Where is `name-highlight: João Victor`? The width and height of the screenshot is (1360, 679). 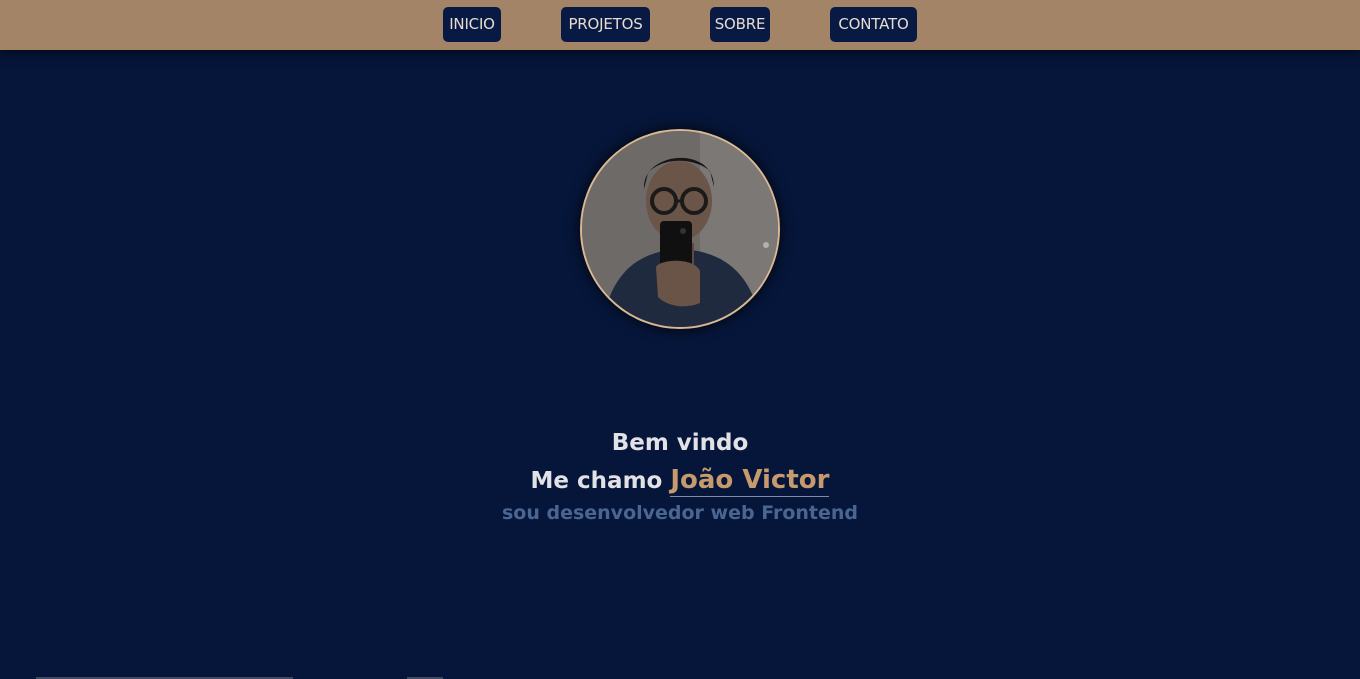
name-highlight: João Victor is located at coordinates (750, 481).